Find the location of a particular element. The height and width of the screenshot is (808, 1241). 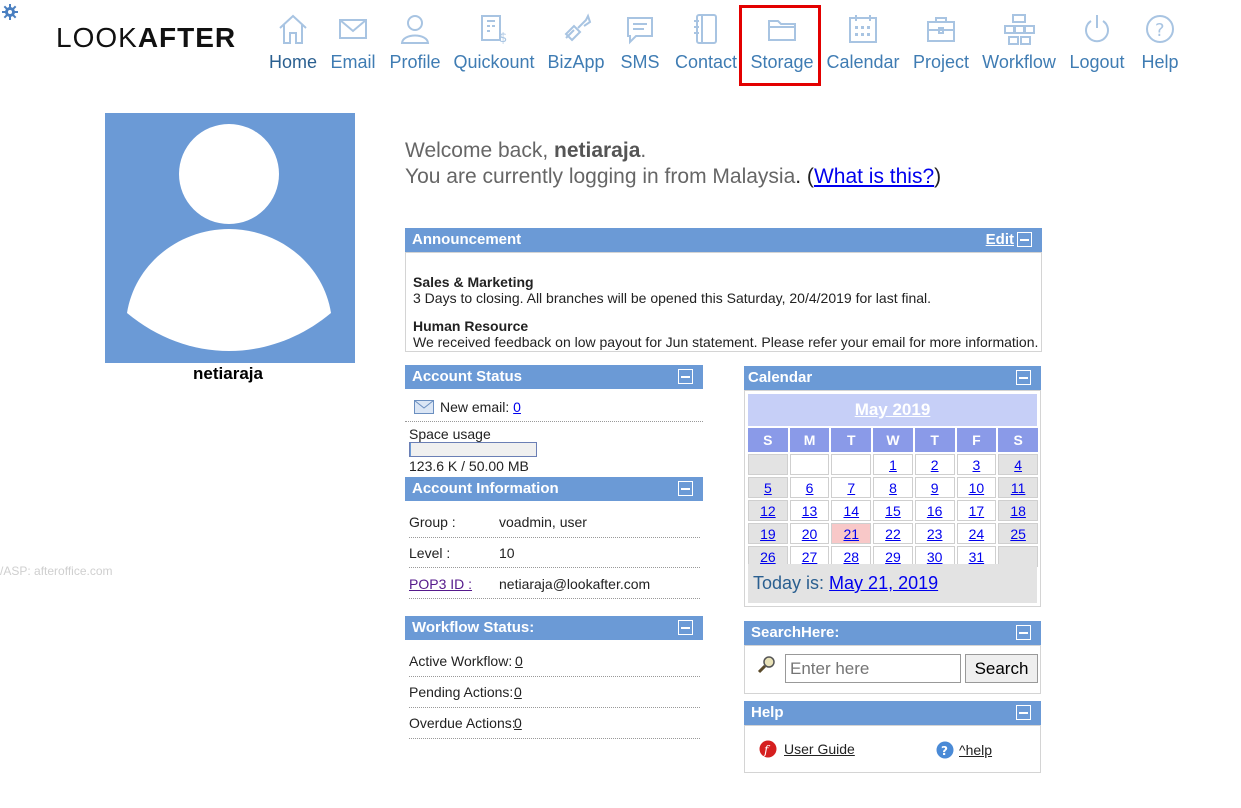

calendar-day: 14 is located at coordinates (851, 510).